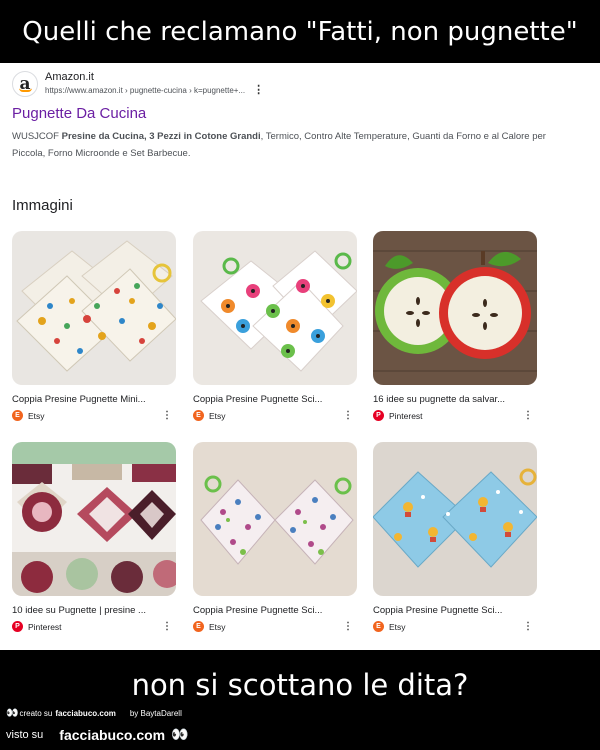 This screenshot has height=750, width=600. I want to click on visto-line: visto su facciabuco.com 👀, so click(97, 734).